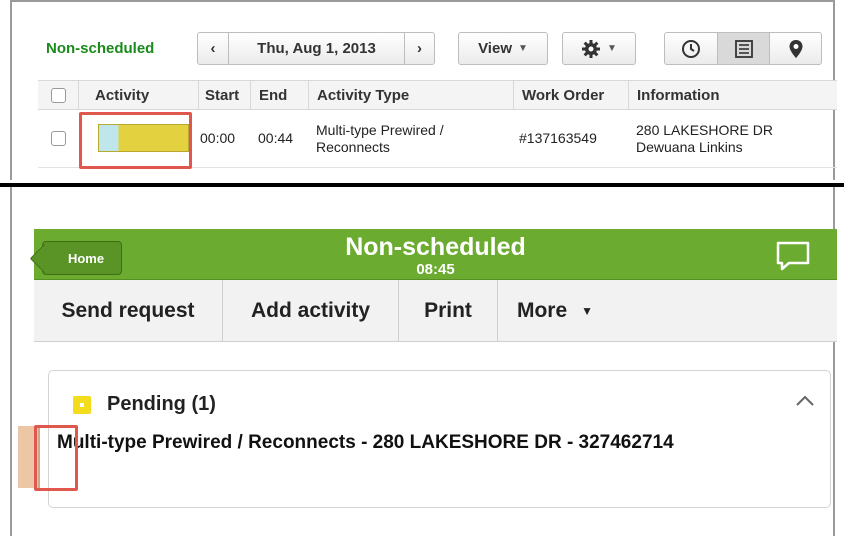  Describe the element at coordinates (224, 95) in the screenshot. I see `column-header-start: Start` at that location.